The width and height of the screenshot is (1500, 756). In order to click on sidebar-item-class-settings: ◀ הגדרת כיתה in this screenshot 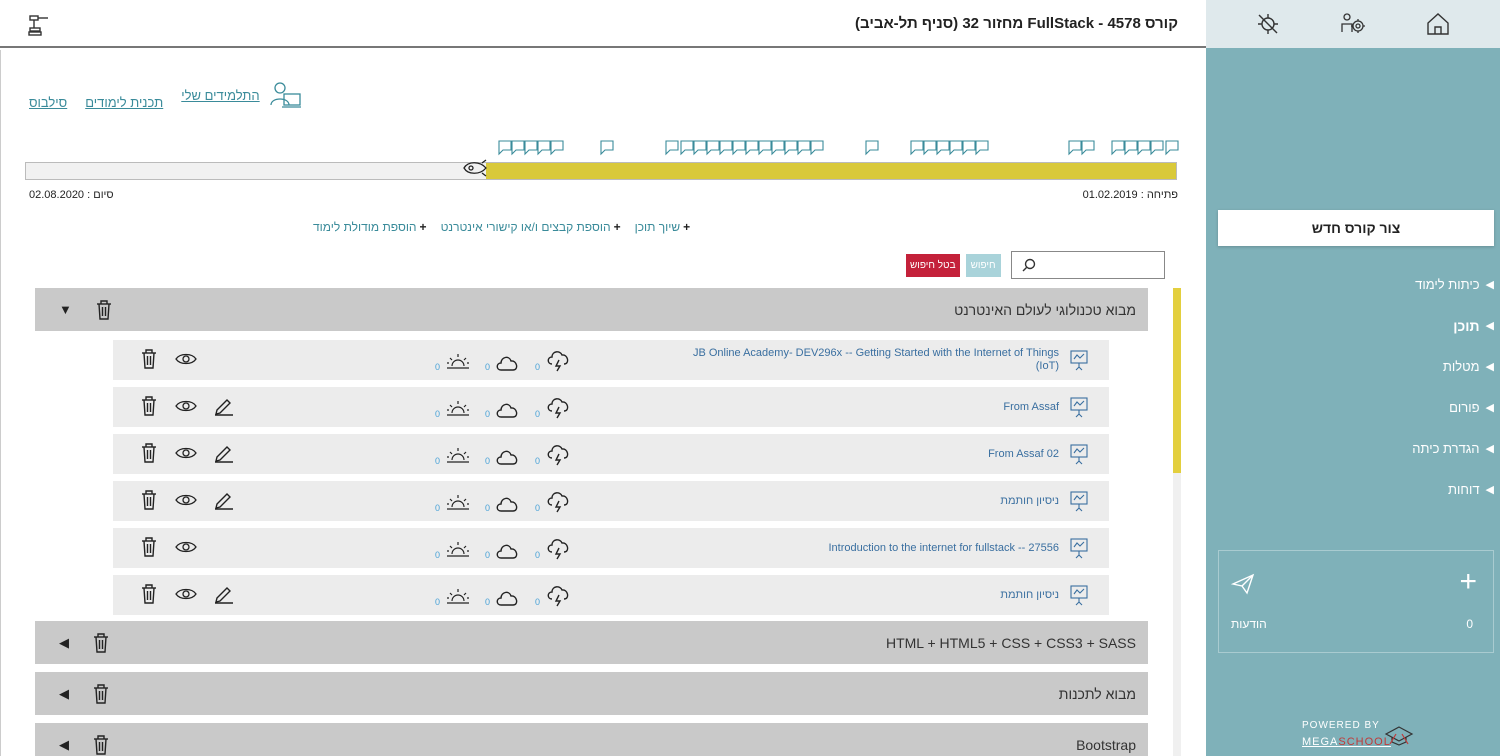, I will do `click(1369, 448)`.